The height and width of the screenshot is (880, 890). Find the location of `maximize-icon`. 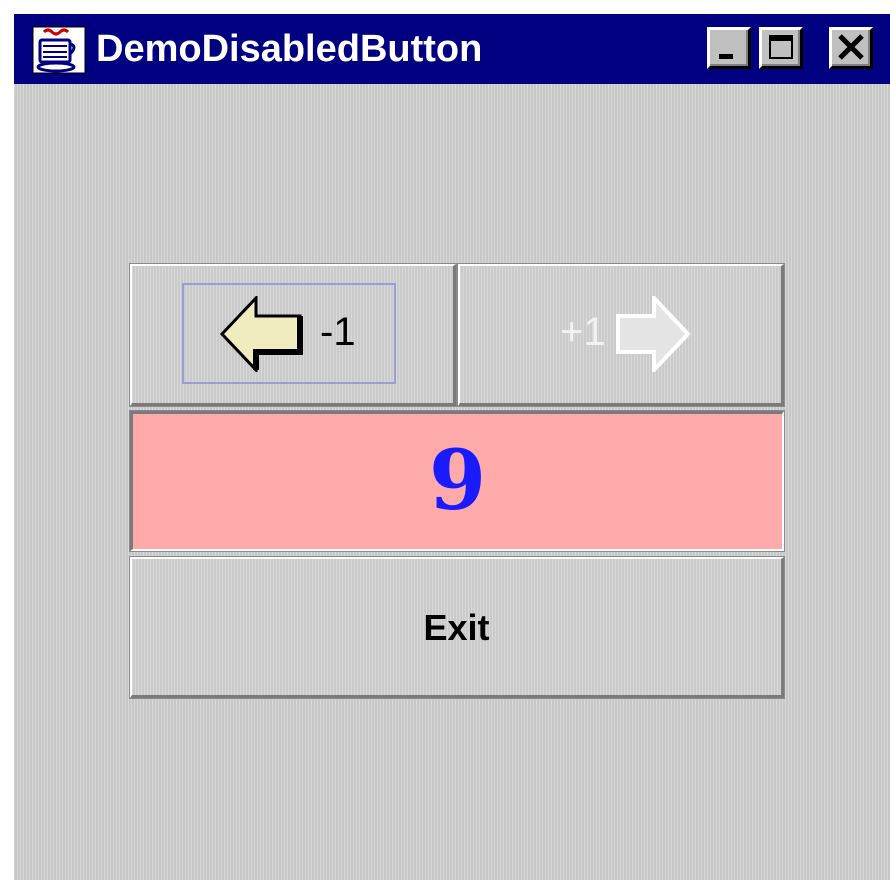

maximize-icon is located at coordinates (781, 47).